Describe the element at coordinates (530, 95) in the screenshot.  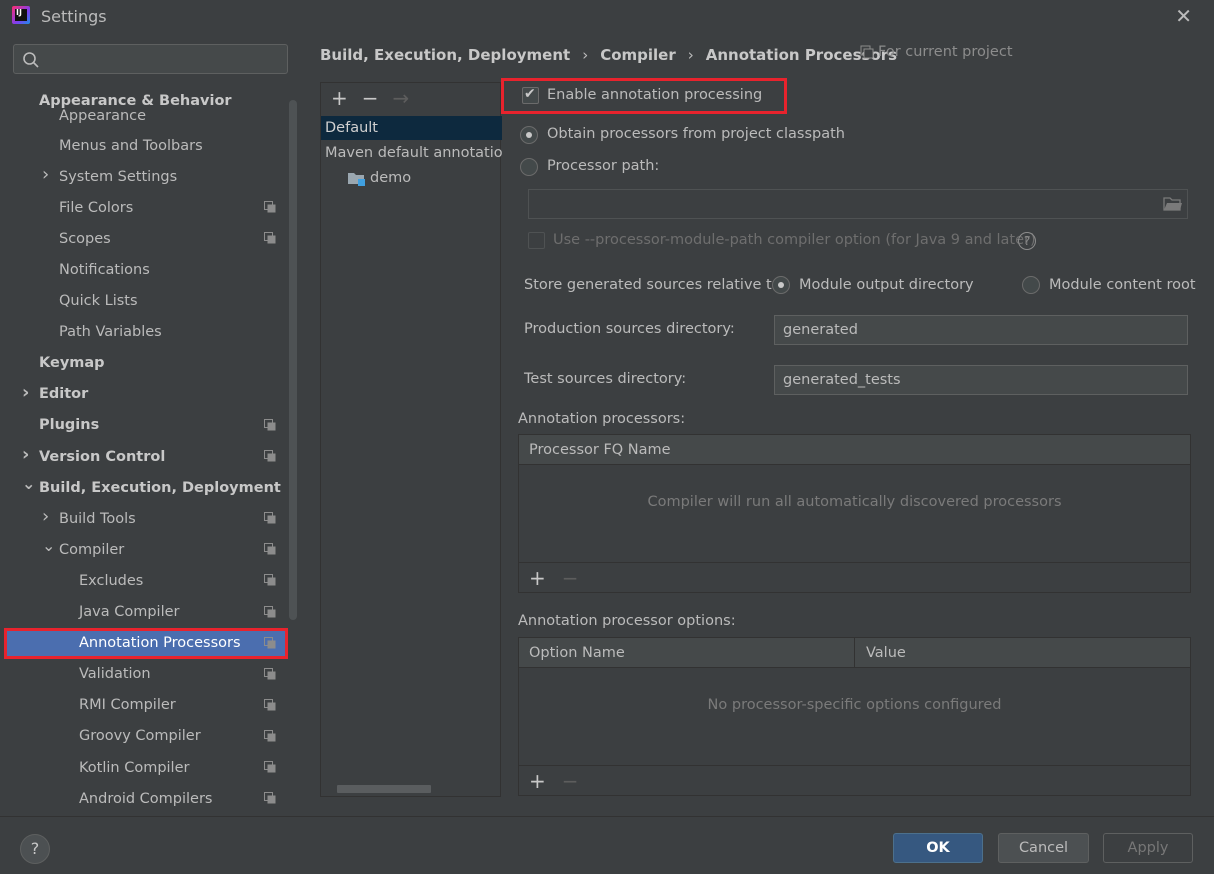
I see `enable-annotation-processing-checkbox` at that location.